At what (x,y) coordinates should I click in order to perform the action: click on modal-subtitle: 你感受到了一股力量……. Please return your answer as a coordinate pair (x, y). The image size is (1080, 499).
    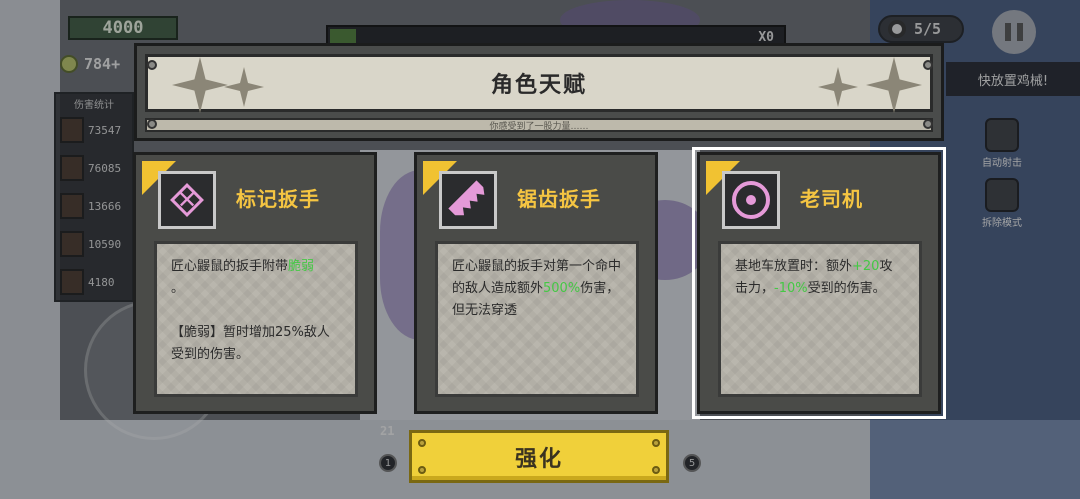
    Looking at the image, I should click on (539, 126).